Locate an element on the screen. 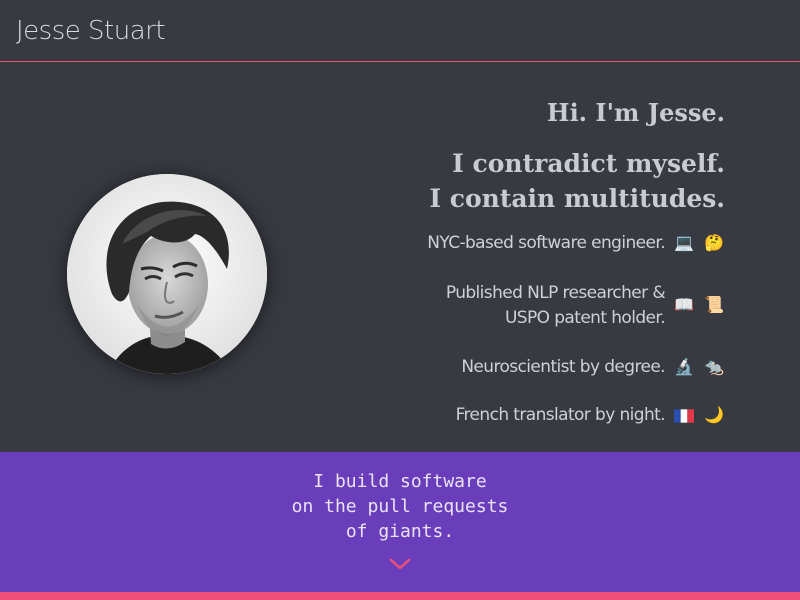 The image size is (800, 600). book-icon: 📖 is located at coordinates (684, 305).